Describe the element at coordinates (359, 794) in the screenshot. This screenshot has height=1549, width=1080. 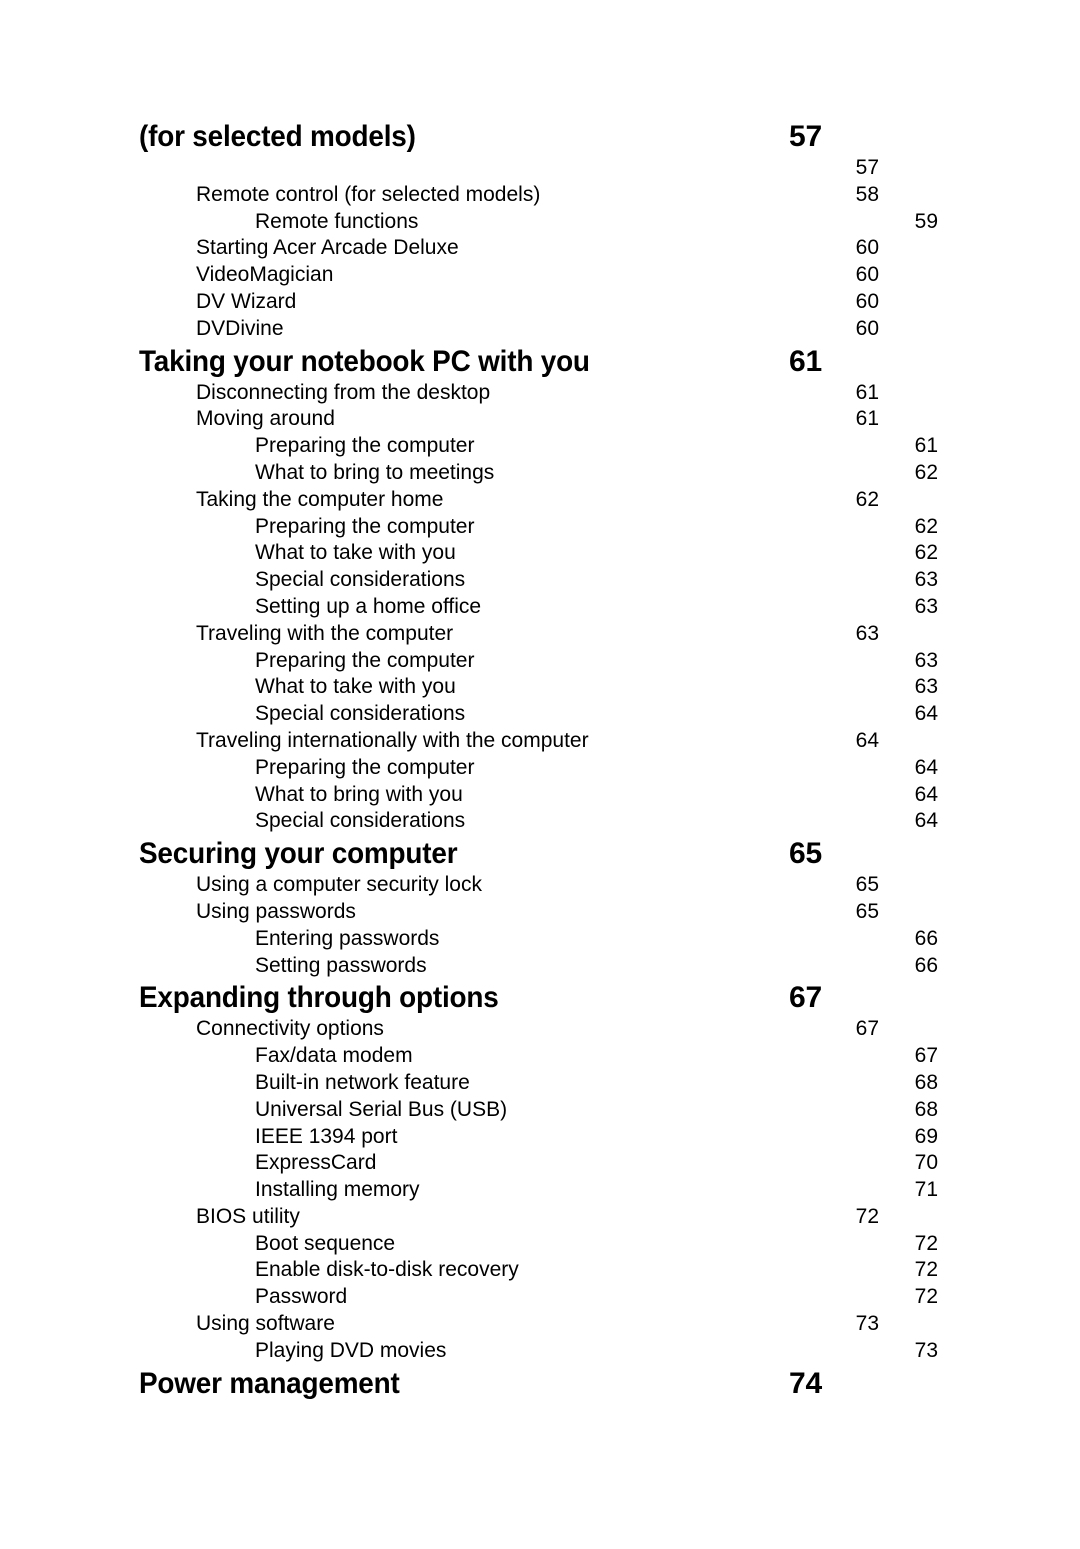
I see `toc-entry-label: What to bring with you` at that location.